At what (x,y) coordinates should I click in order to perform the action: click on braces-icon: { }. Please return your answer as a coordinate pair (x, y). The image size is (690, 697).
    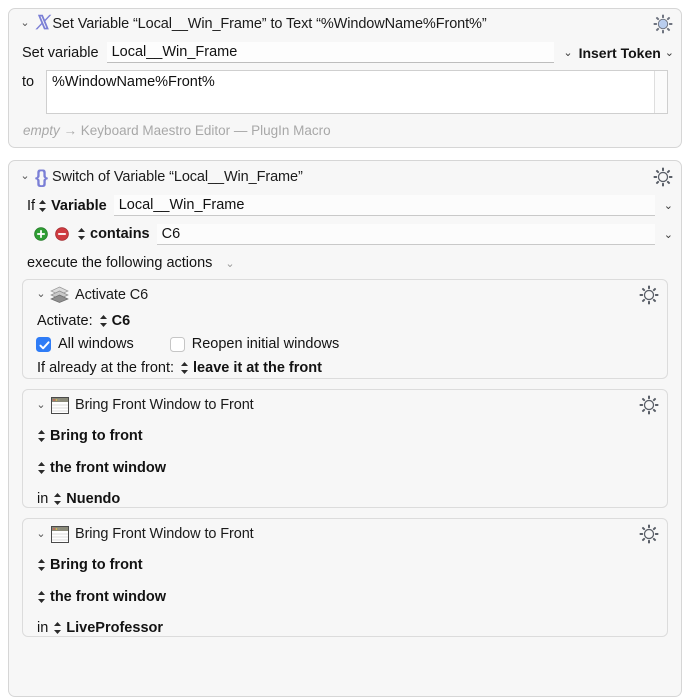
    Looking at the image, I should click on (41, 176).